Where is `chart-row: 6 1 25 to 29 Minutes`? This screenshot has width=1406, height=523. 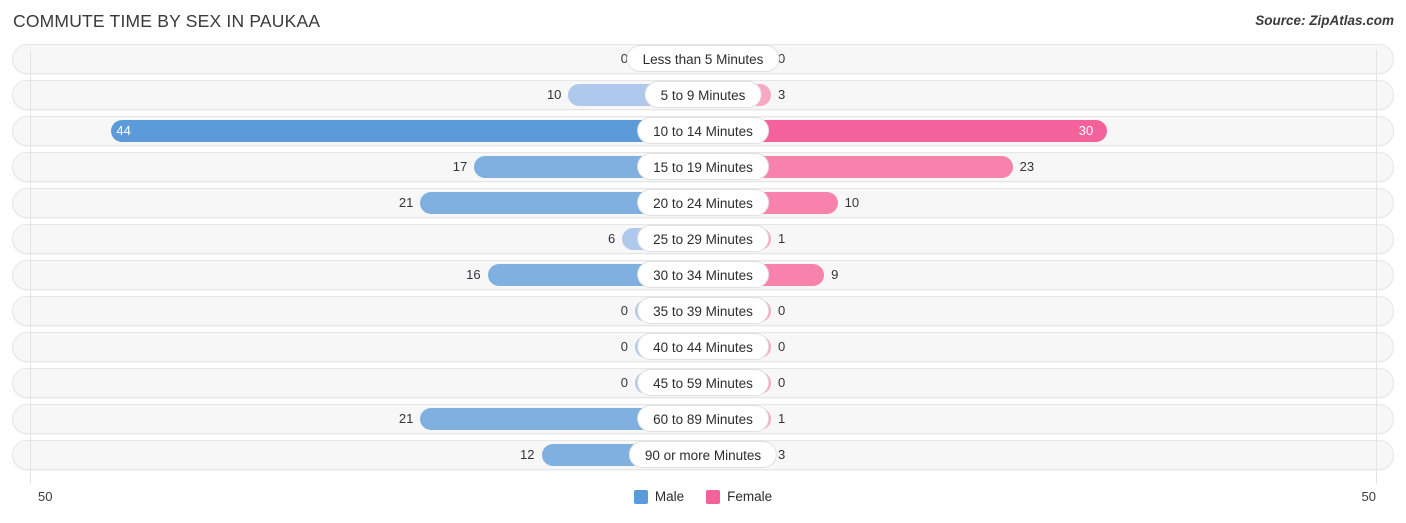
chart-row: 6 1 25 to 29 Minutes is located at coordinates (703, 239).